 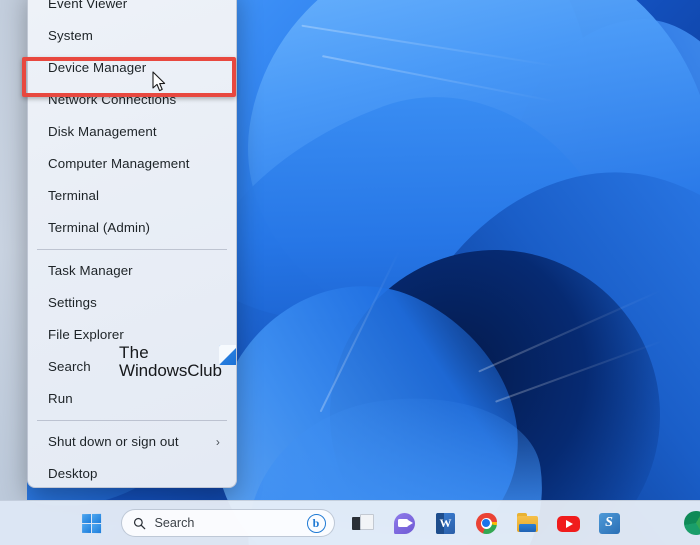 I want to click on menu-item-label: Search, so click(x=69, y=366).